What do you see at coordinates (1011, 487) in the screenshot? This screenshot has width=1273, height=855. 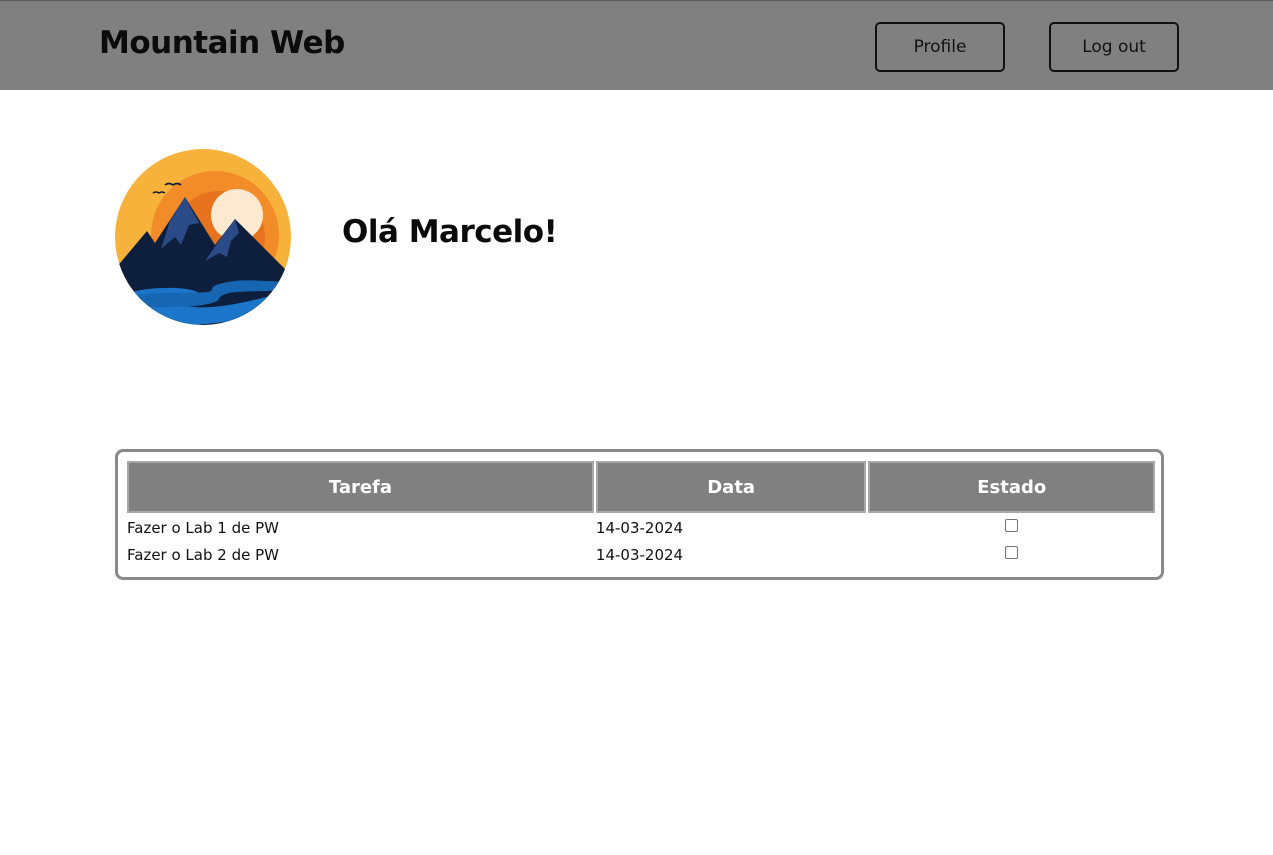 I see `column-header-status: Estado` at bounding box center [1011, 487].